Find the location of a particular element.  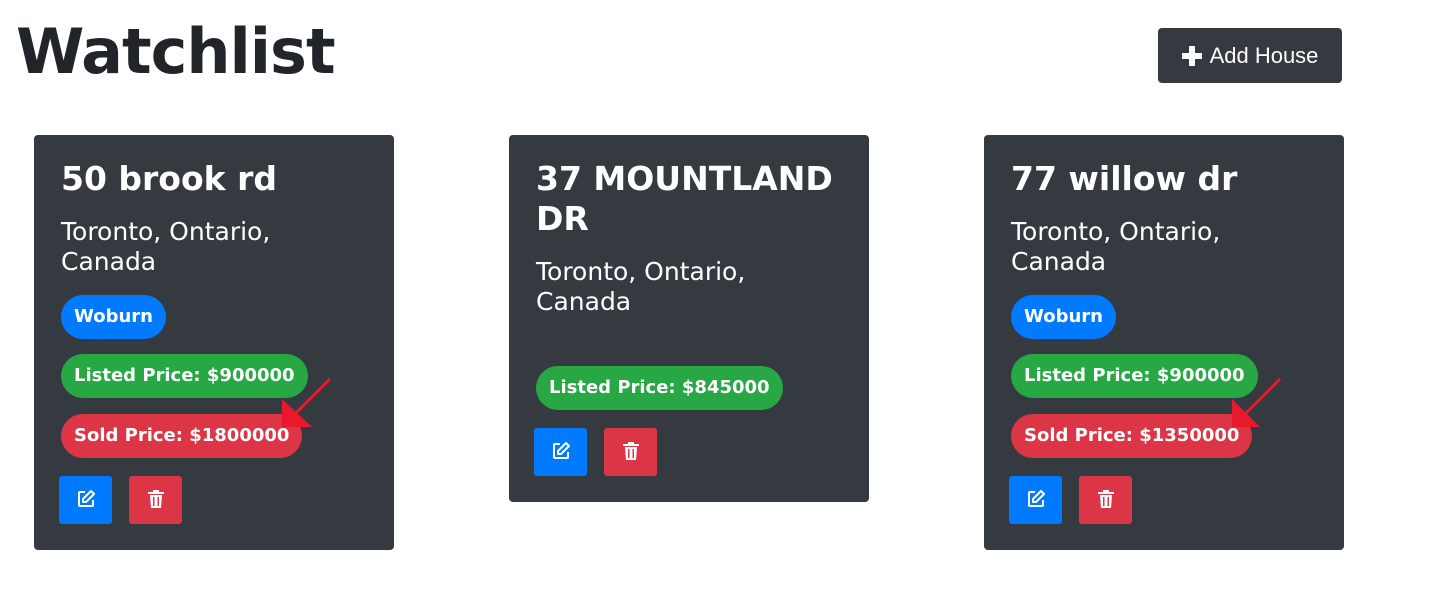

sold-price-badge: Sold Price: $1800000 is located at coordinates (182, 436).